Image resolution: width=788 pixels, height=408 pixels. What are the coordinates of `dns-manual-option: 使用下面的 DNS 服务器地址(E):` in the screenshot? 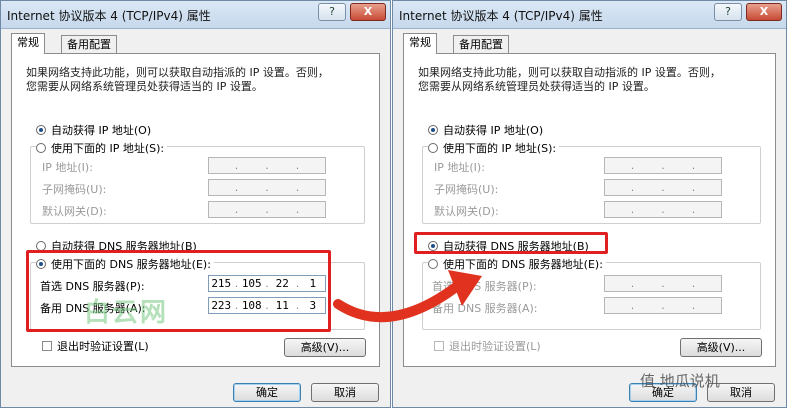 It's located at (125, 264).